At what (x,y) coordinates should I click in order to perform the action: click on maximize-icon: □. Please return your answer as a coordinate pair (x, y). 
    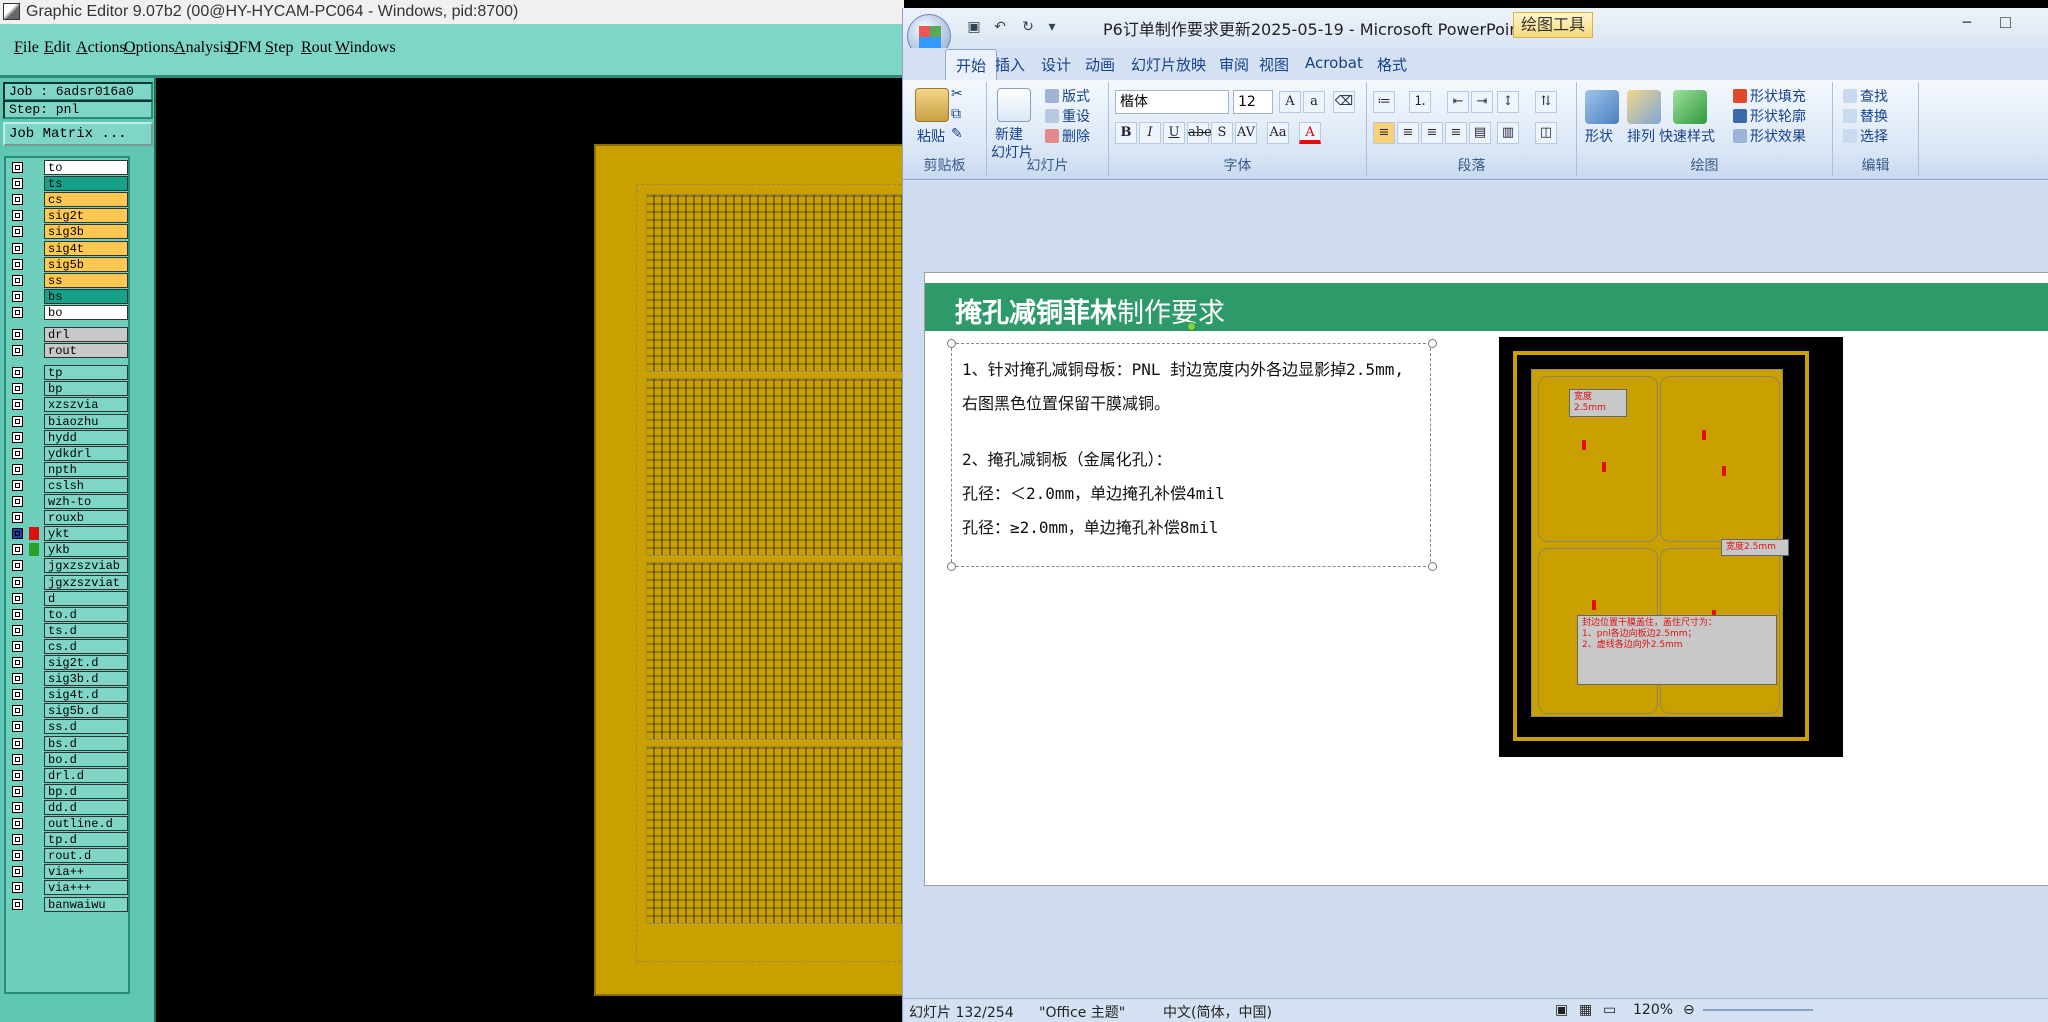
    Looking at the image, I should click on (2019, 22).